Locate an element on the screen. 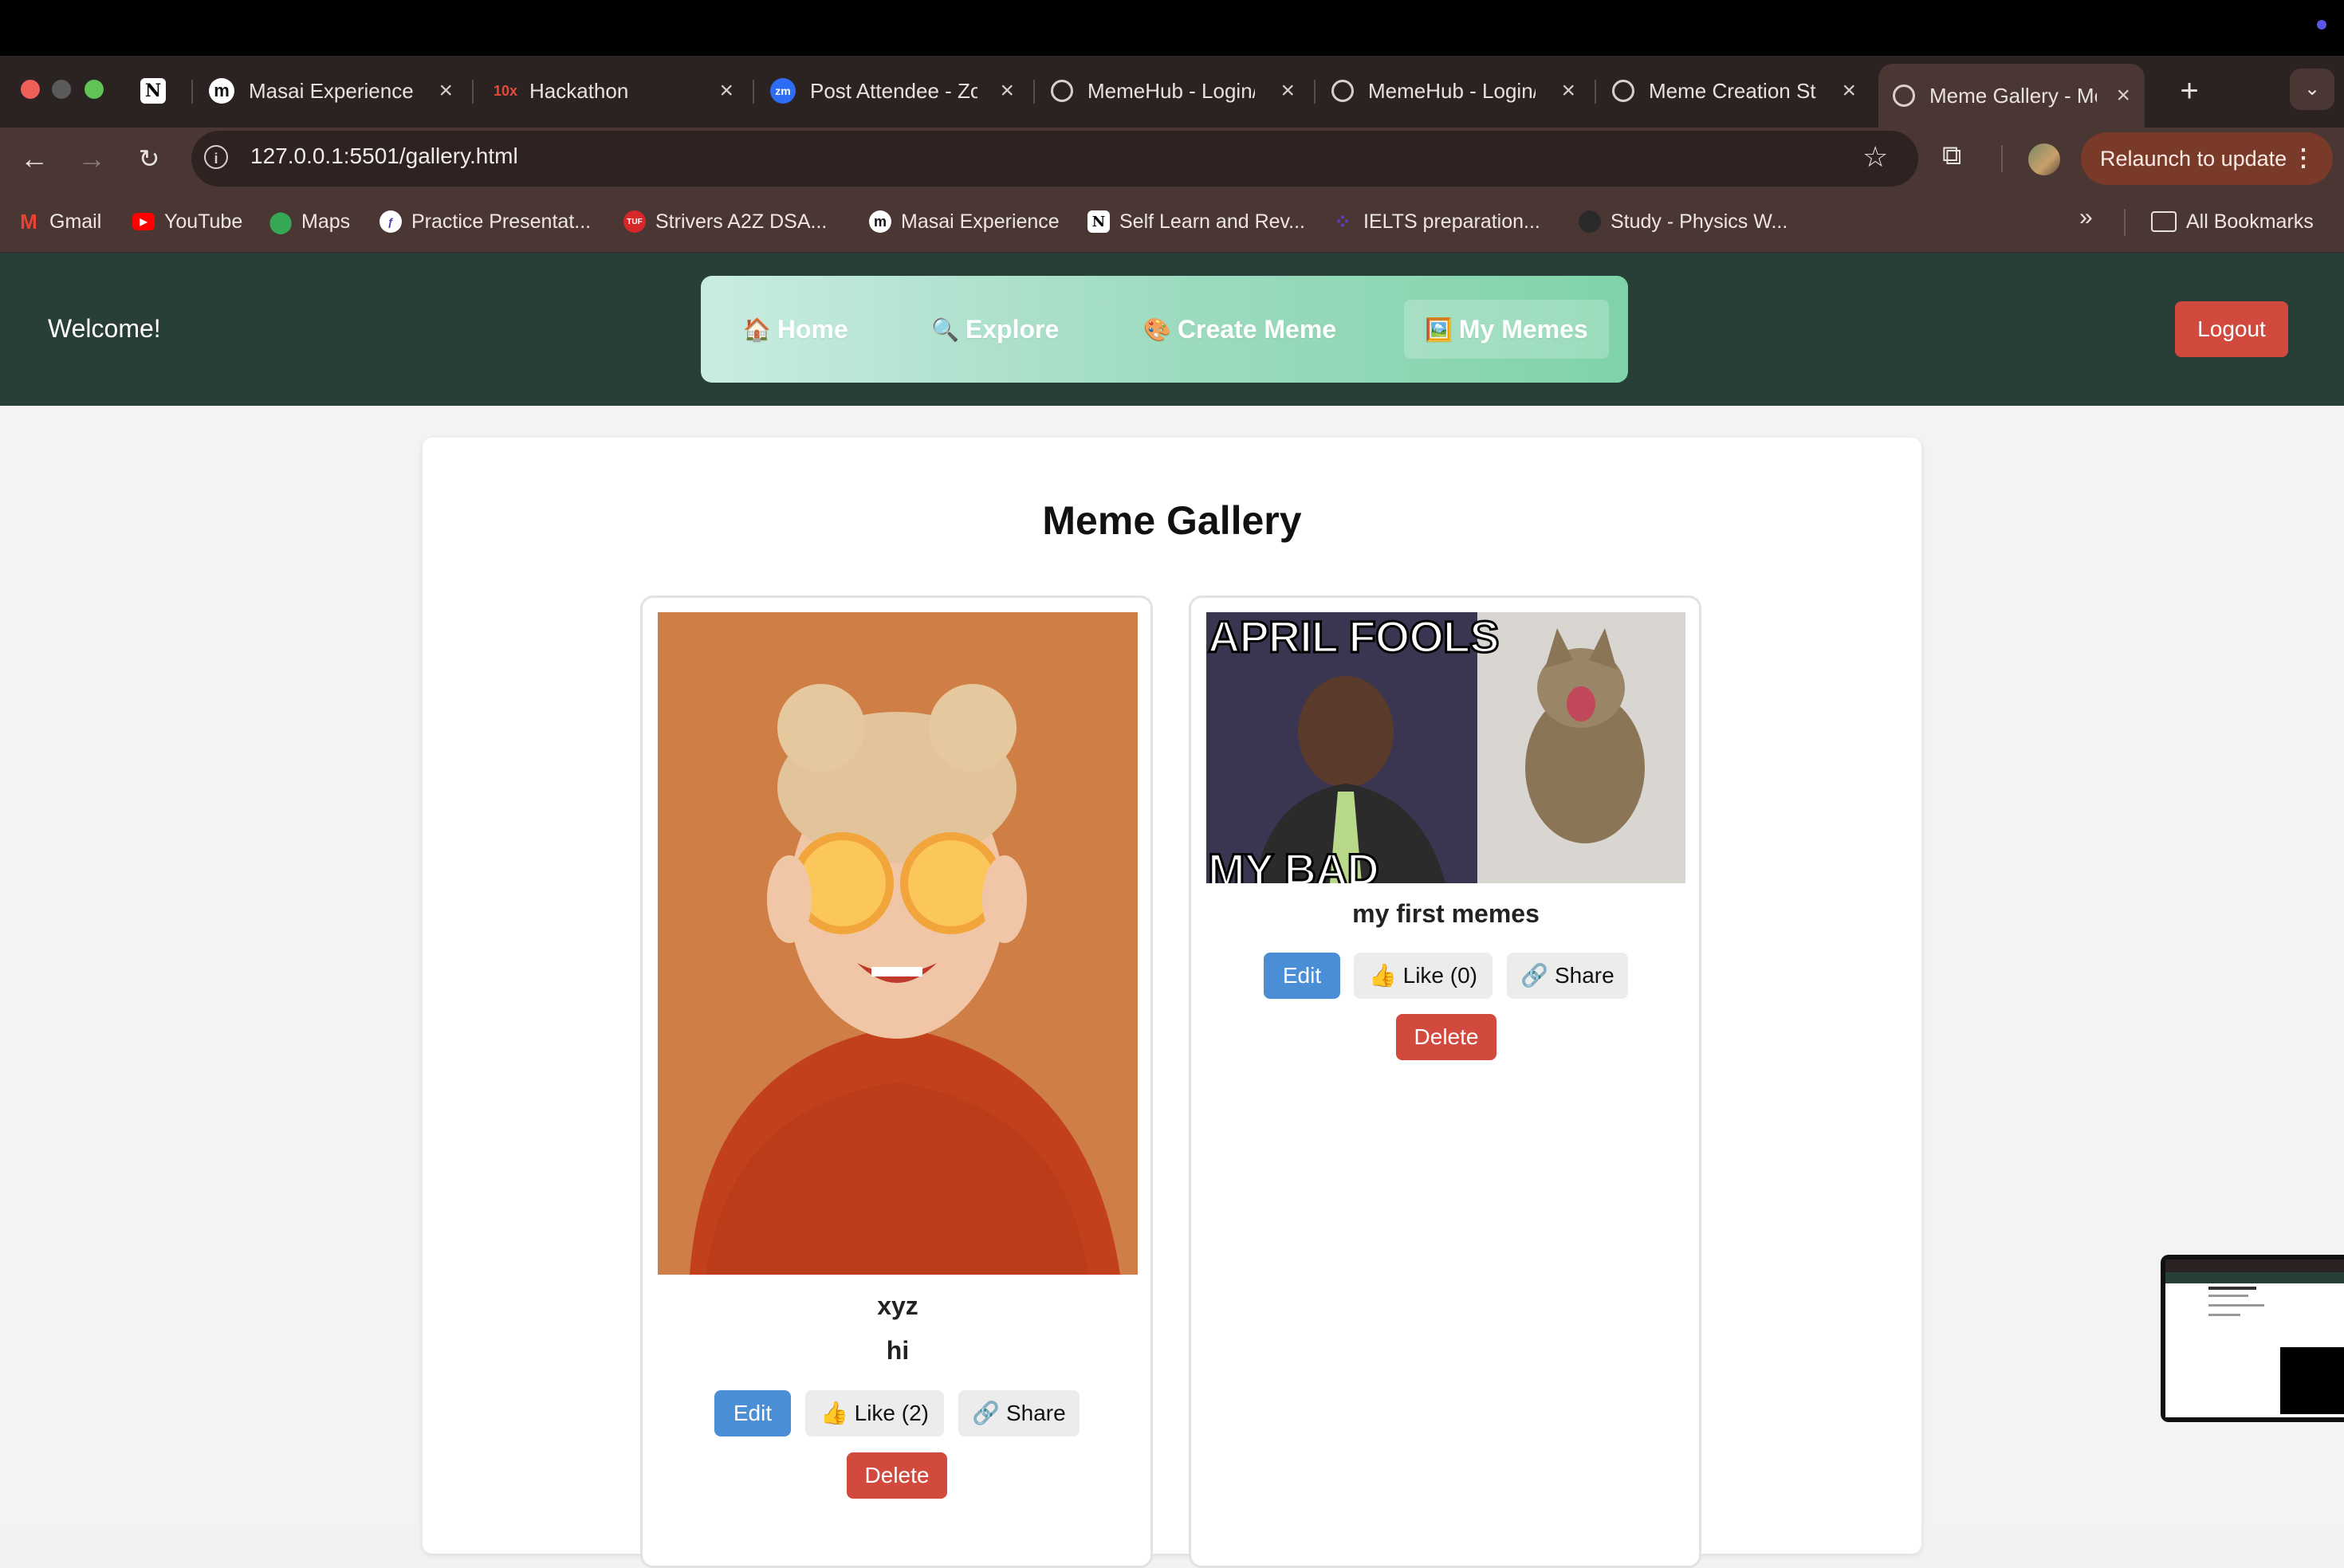 This screenshot has width=2344, height=1568. tab-title: Post Attendee - Zo is located at coordinates (893, 90).